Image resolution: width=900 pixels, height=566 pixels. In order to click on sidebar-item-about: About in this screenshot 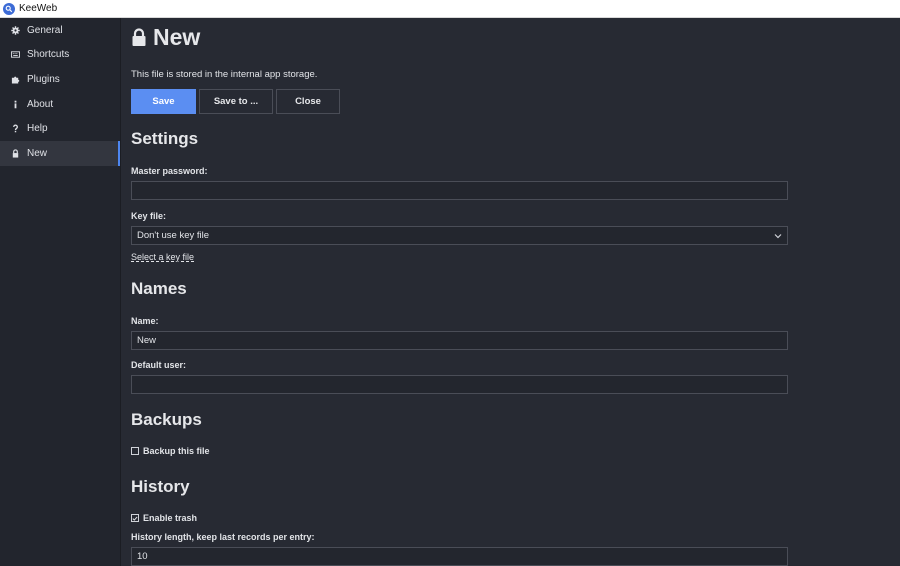, I will do `click(60, 104)`.